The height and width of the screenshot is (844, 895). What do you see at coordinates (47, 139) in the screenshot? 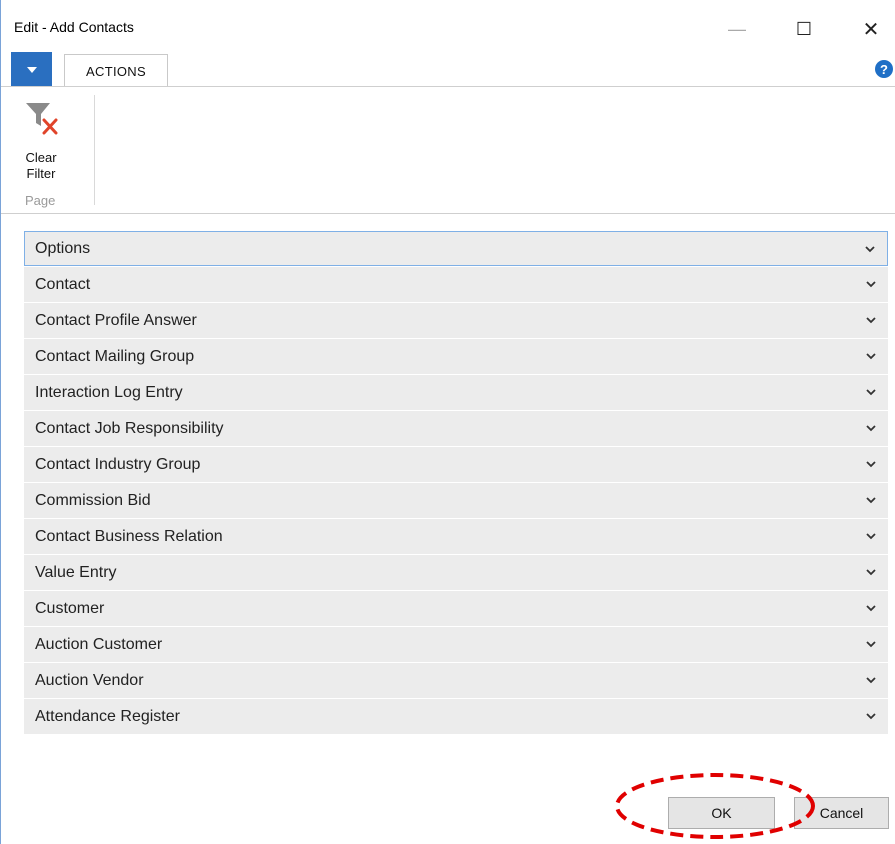
I see `clear-filter-button: Clear Filter` at bounding box center [47, 139].